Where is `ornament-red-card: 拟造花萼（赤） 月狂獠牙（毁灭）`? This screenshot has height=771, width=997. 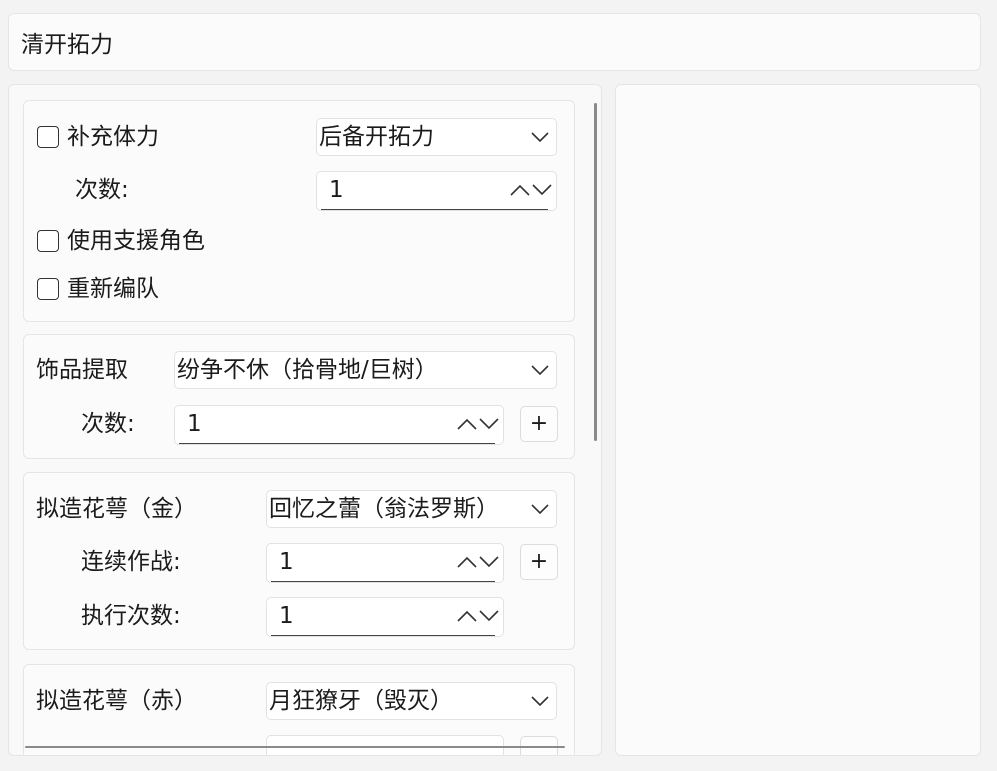
ornament-red-card: 拟造花萼（赤） 月狂獠牙（毁灭） is located at coordinates (299, 709).